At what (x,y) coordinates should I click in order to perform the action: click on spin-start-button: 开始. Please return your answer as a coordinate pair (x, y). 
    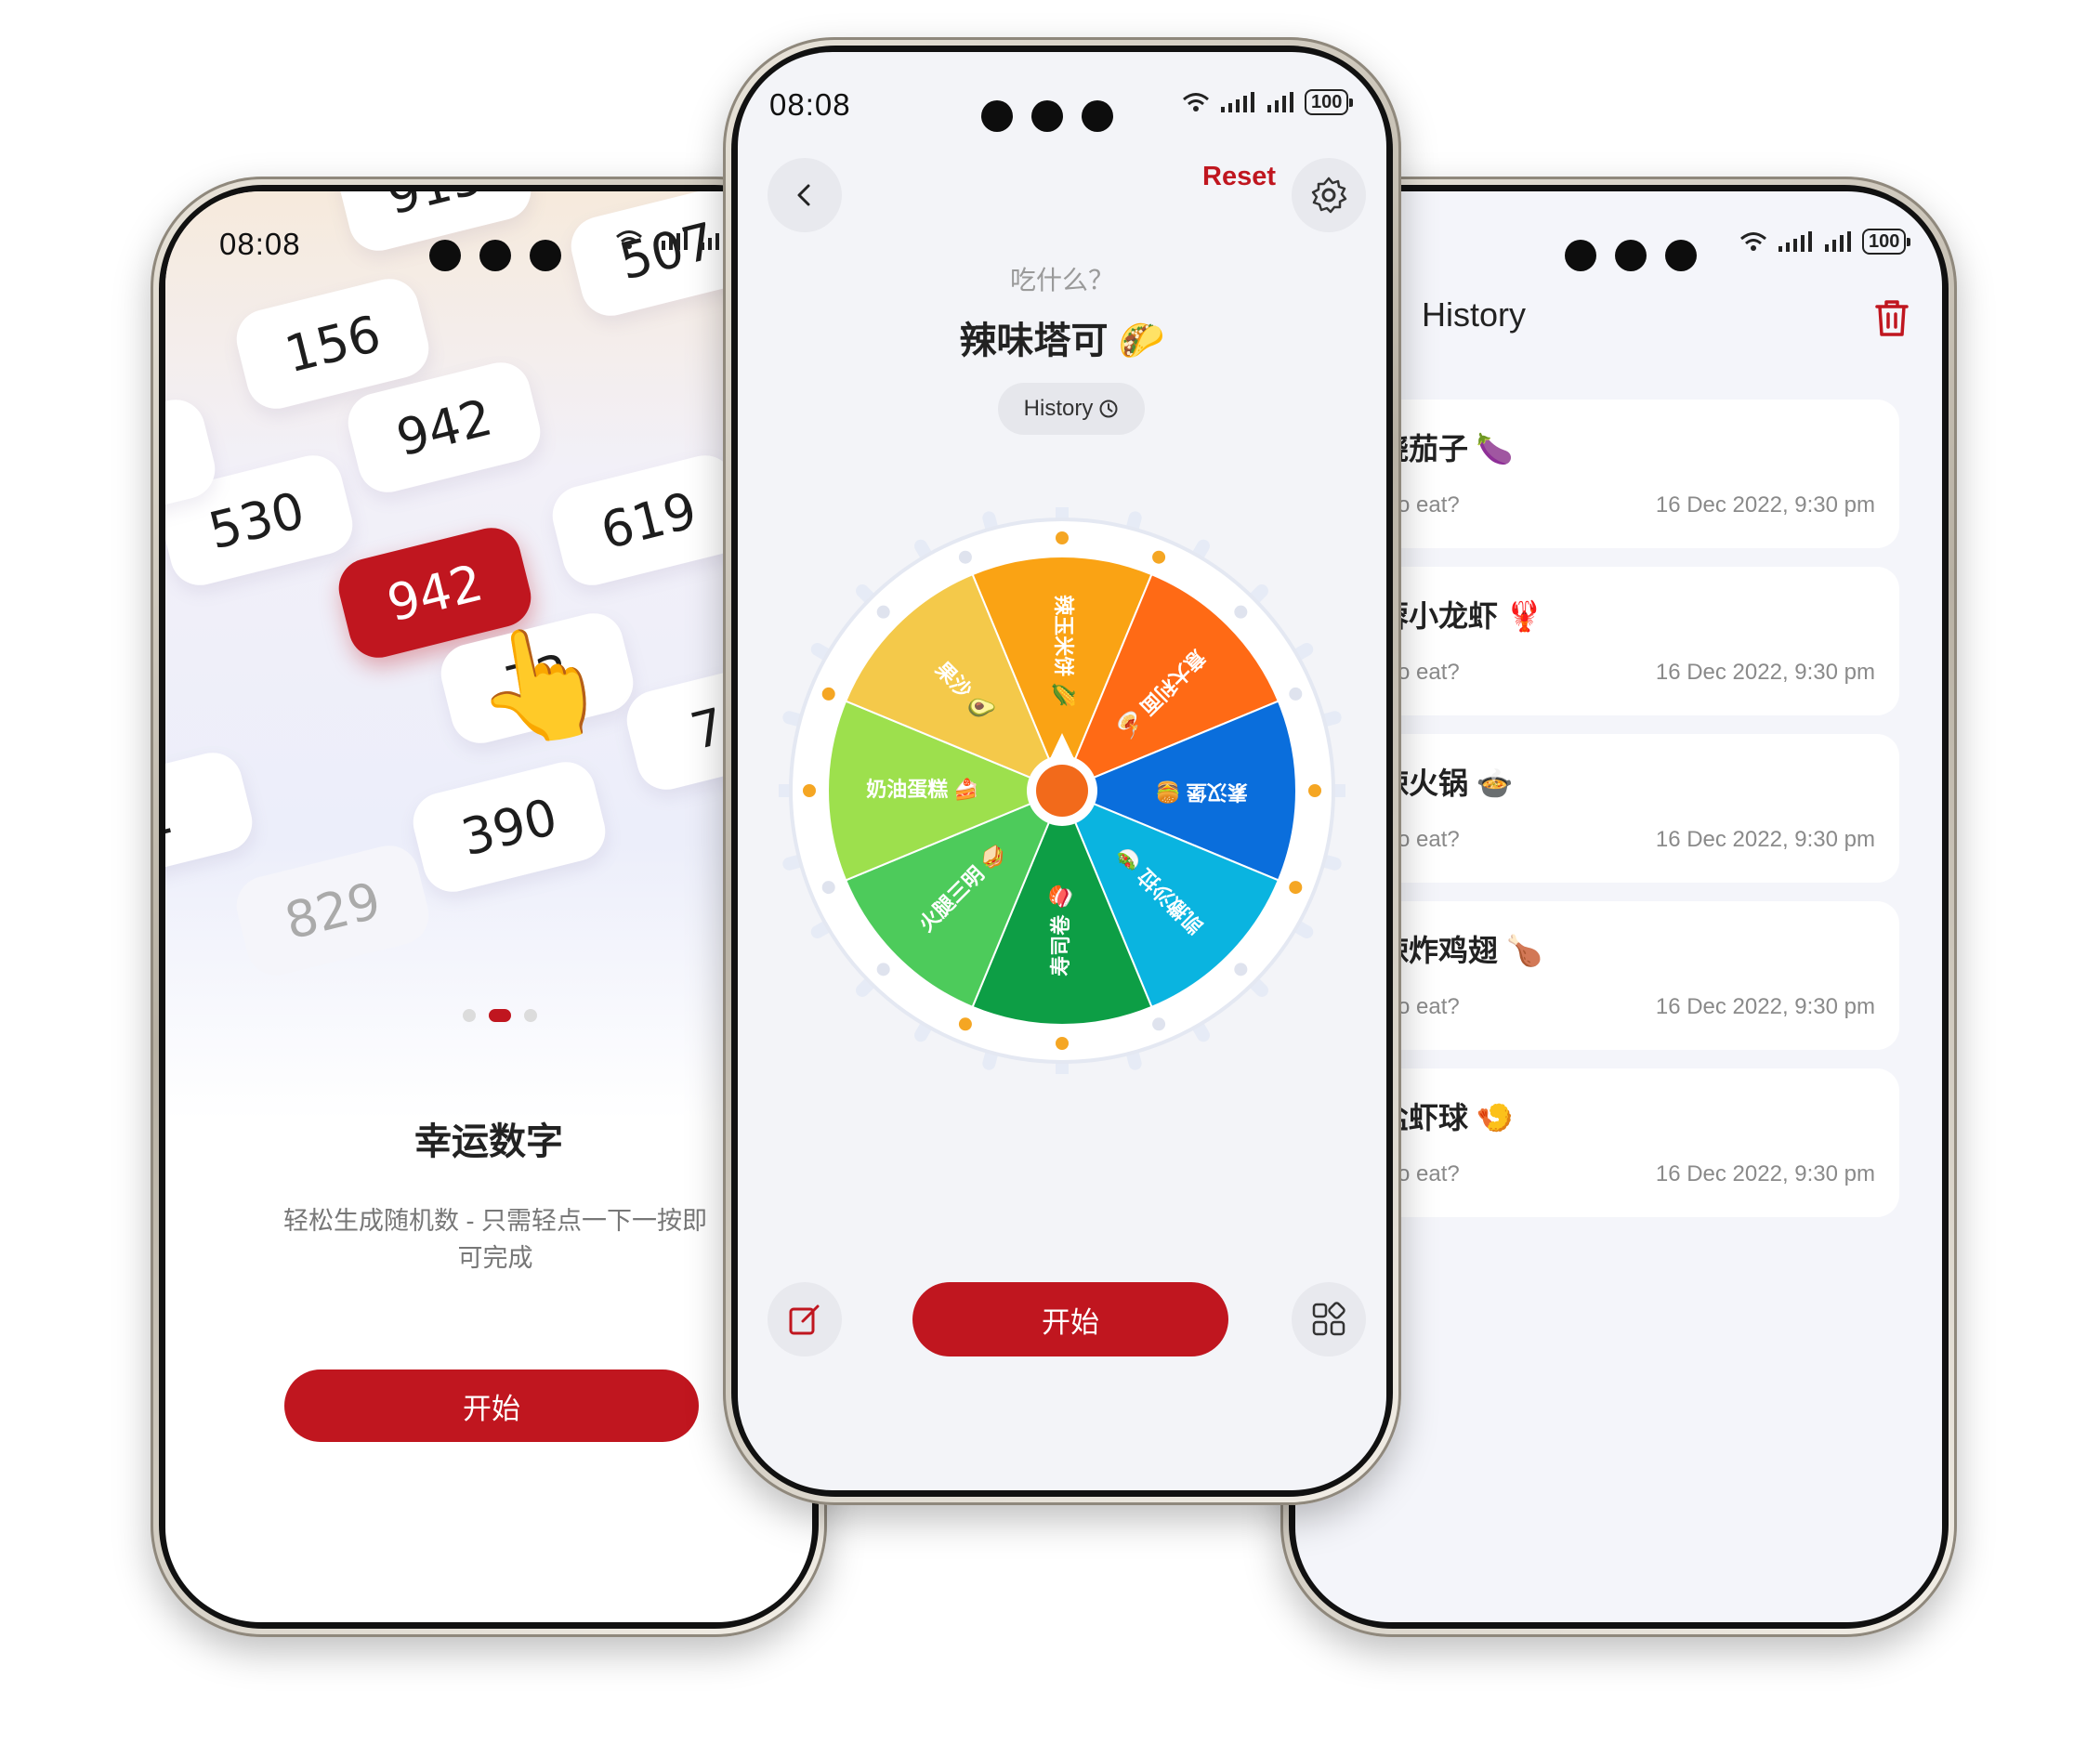
    Looking at the image, I should click on (1070, 1319).